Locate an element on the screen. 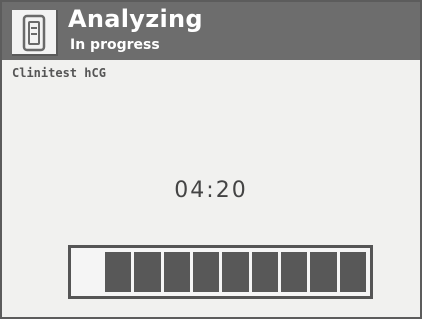 Image resolution: width=422 pixels, height=319 pixels. progress-segments is located at coordinates (235, 272).